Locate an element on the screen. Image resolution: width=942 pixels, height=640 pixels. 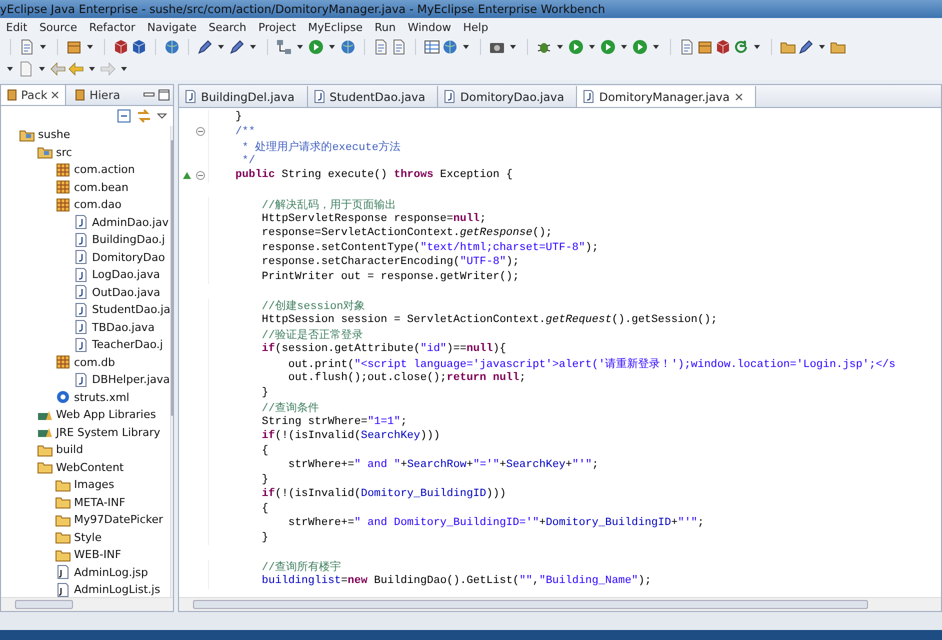
view-menu-icon is located at coordinates (162, 116).